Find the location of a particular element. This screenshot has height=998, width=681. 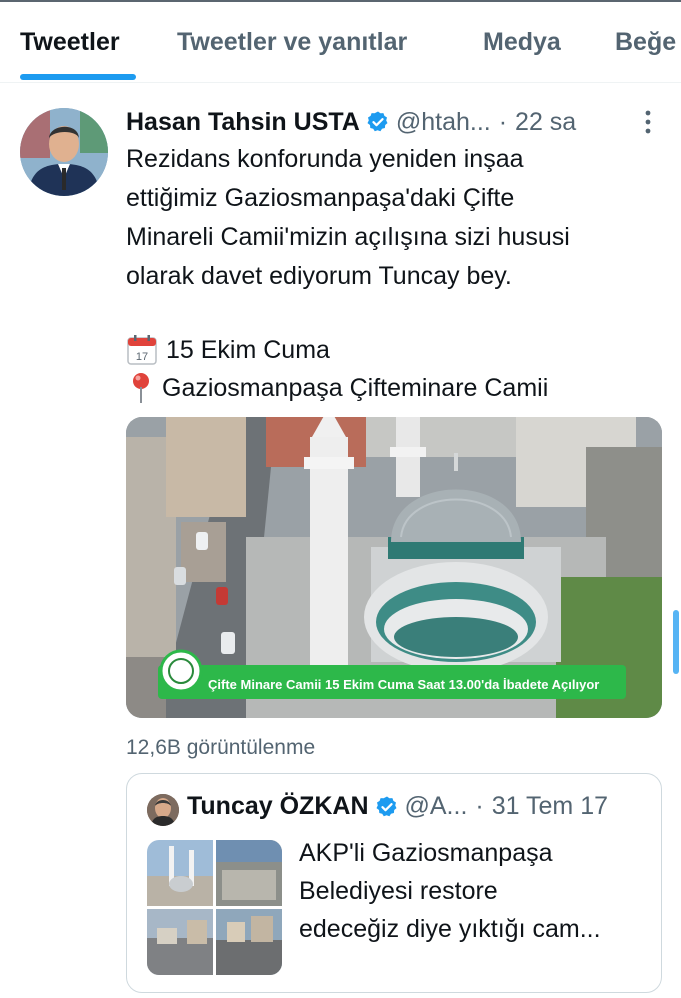

quote-header: Tuncay ÖZKAN @A... · 31 Tem 17 is located at coordinates (397, 806).